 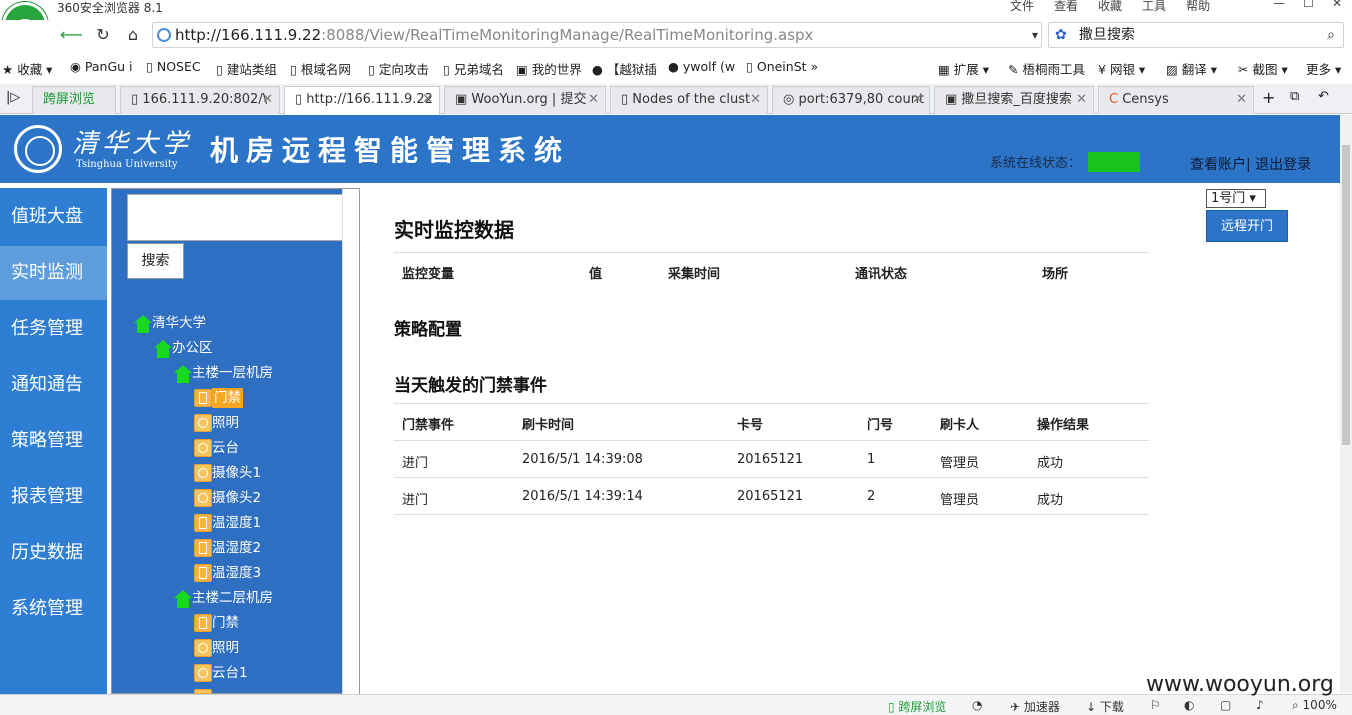 I want to click on tree-node-ptz1: 云台1, so click(x=230, y=673).